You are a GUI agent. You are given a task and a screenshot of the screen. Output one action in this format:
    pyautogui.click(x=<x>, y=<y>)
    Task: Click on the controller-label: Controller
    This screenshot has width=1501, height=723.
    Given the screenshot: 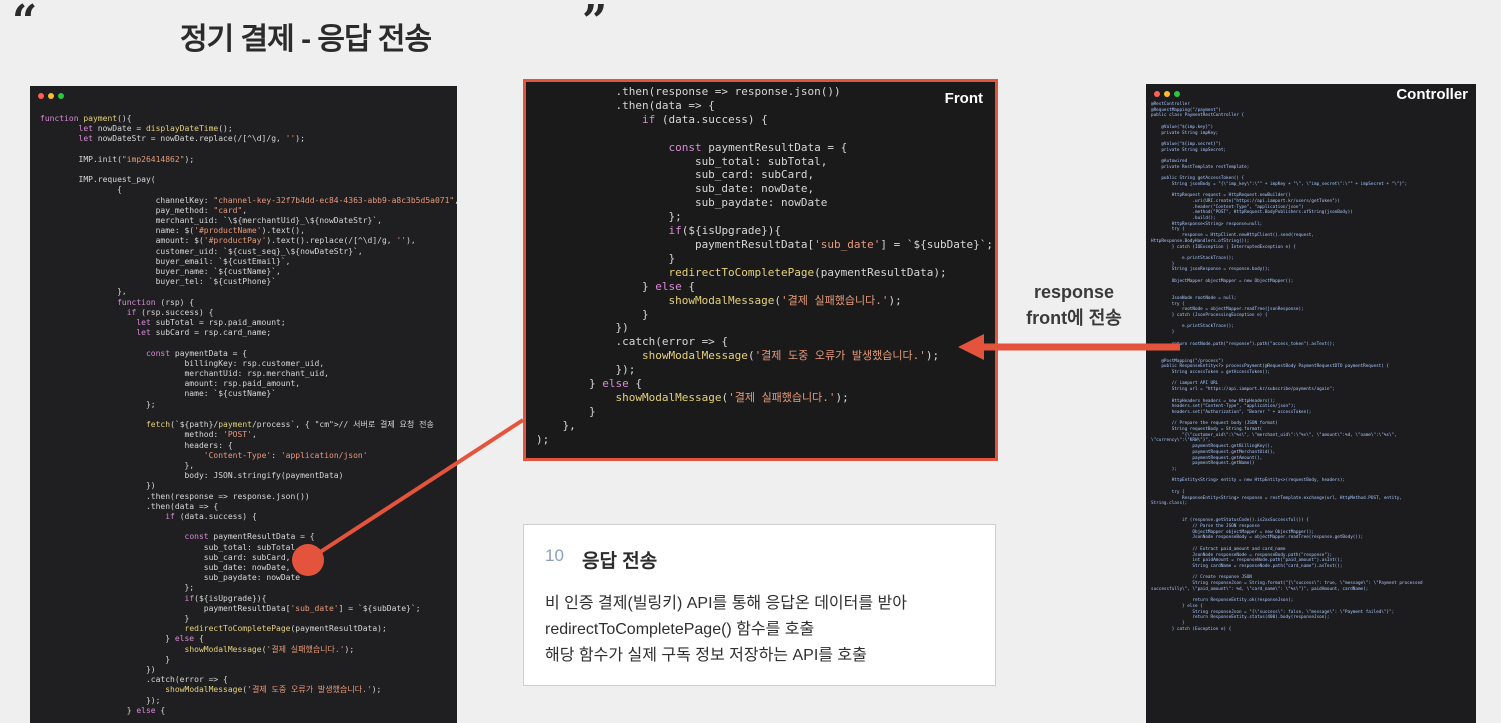 What is the action you would take?
    pyautogui.click(x=1432, y=94)
    